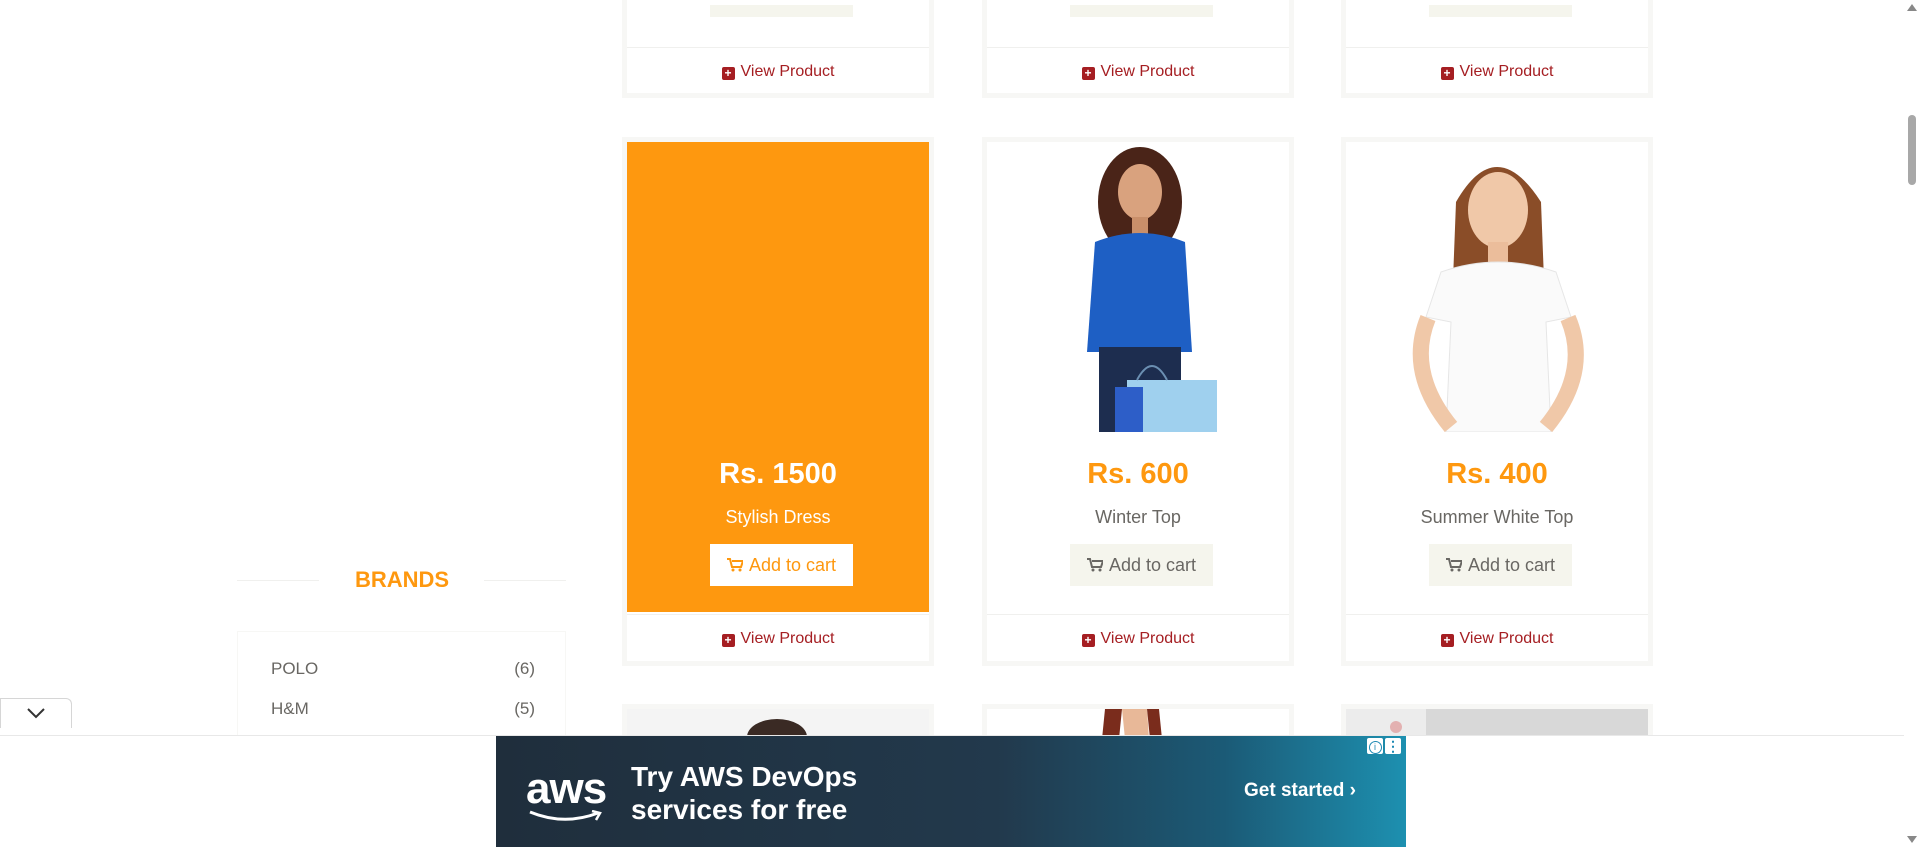 The image size is (1920, 848). I want to click on ad-collapse-toggle, so click(36, 713).